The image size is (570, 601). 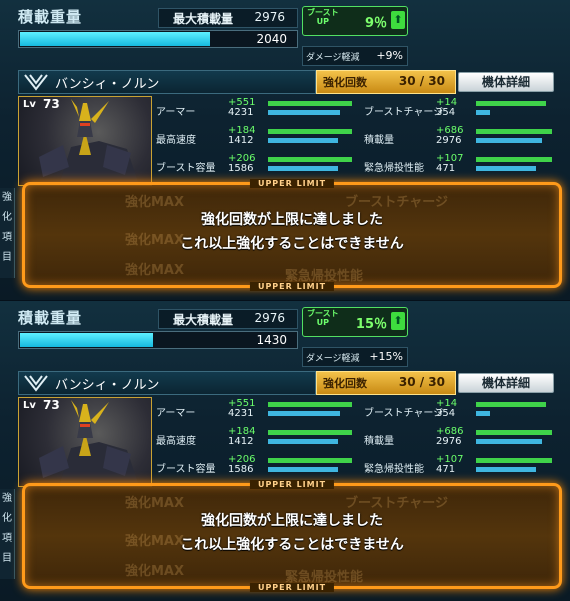 What do you see at coordinates (292, 183) in the screenshot?
I see `upper-limit-tag-top: UPPER LIMIT` at bounding box center [292, 183].